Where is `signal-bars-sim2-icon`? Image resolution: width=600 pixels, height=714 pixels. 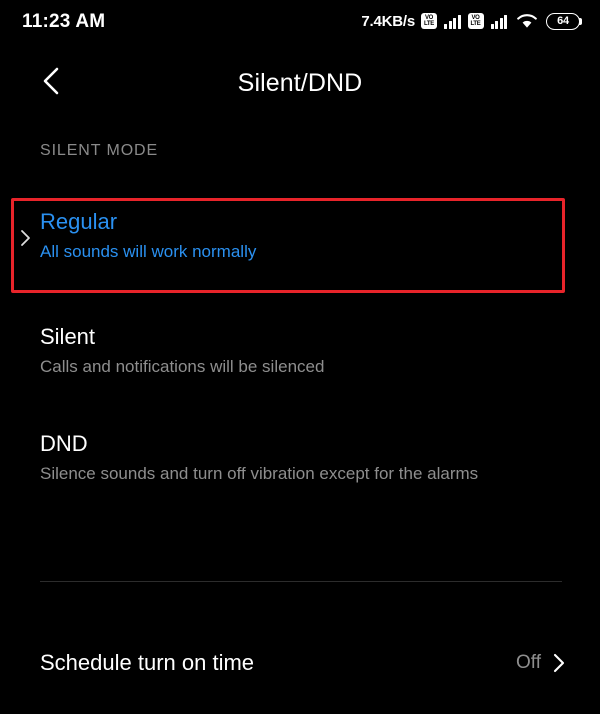
signal-bars-sim2-icon is located at coordinates (498, 21).